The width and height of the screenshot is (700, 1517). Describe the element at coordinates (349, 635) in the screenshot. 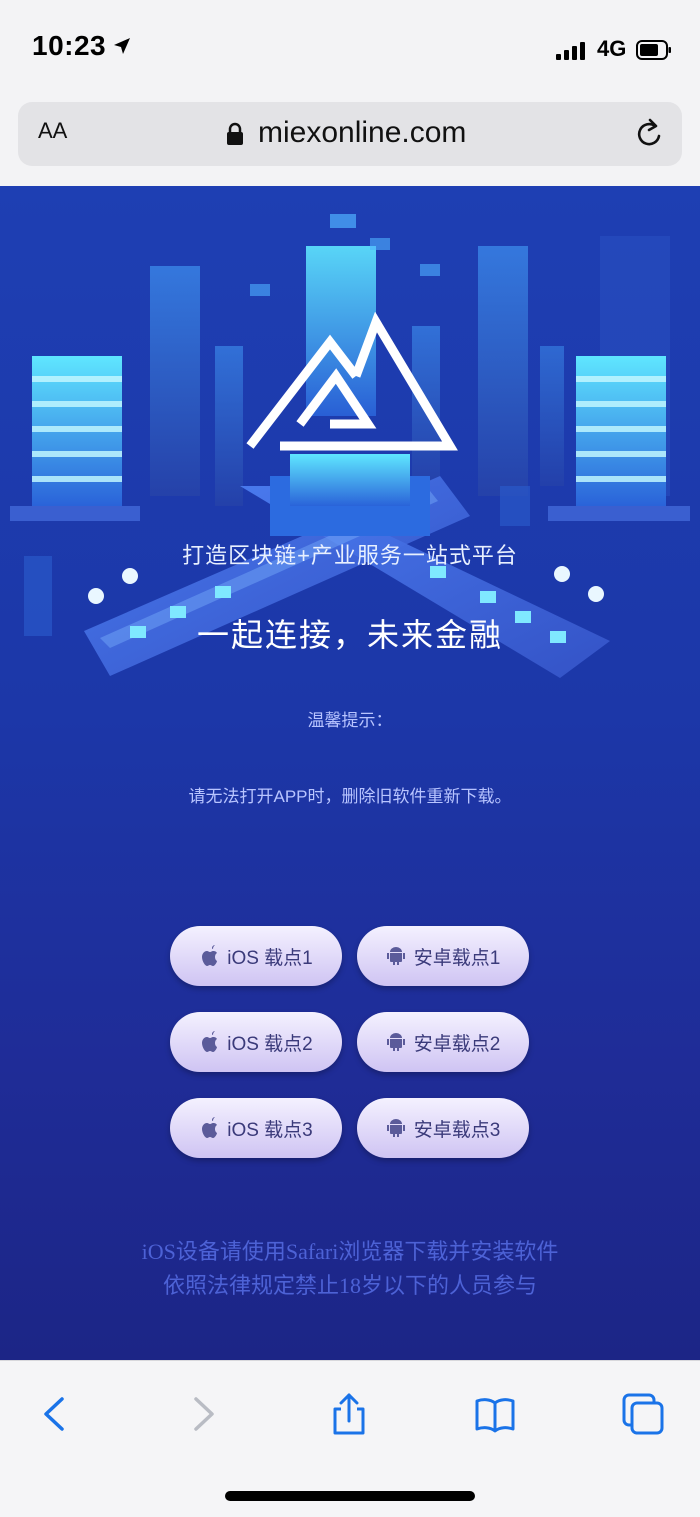

I see `slogan-secondary: 一起连接，未来金融` at that location.